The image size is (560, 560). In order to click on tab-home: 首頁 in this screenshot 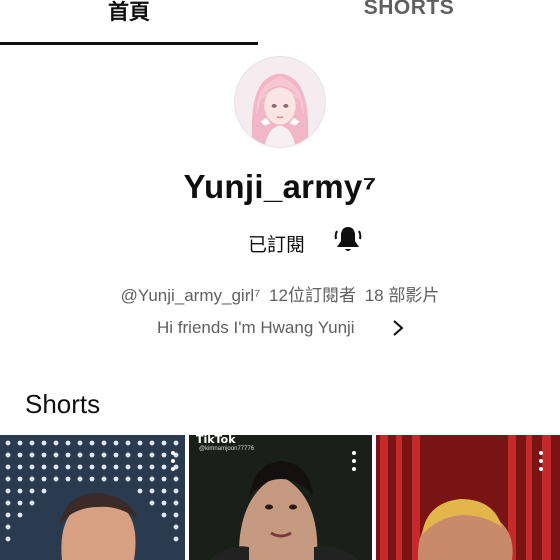, I will do `click(129, 13)`.